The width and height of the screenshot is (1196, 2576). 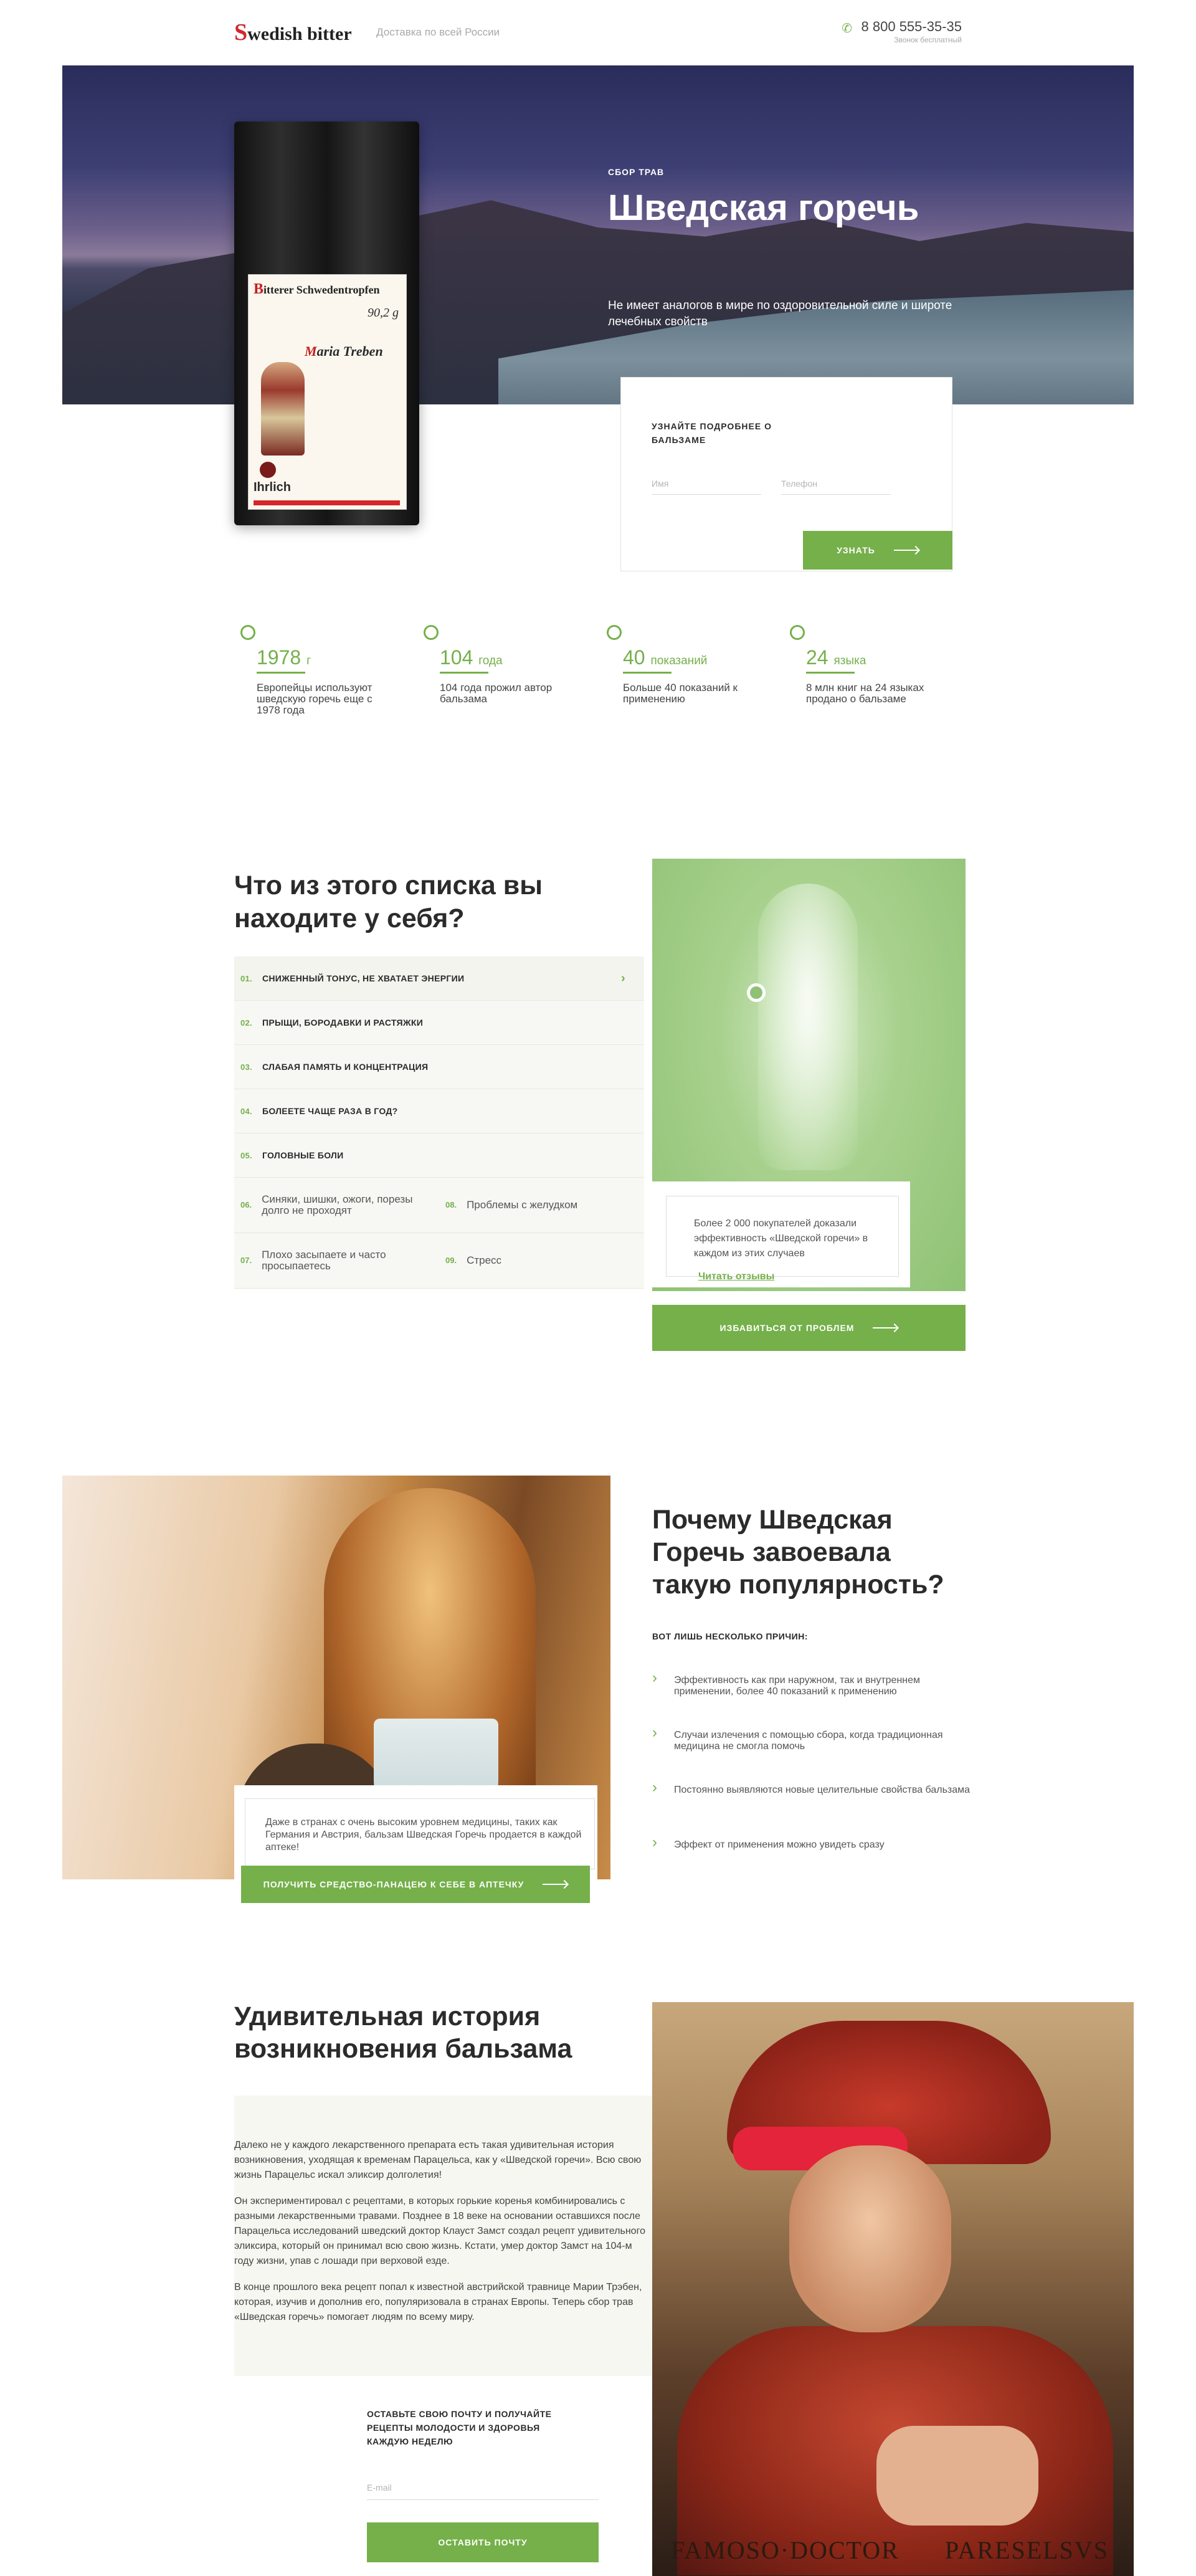 I want to click on email-input, so click(x=483, y=2487).